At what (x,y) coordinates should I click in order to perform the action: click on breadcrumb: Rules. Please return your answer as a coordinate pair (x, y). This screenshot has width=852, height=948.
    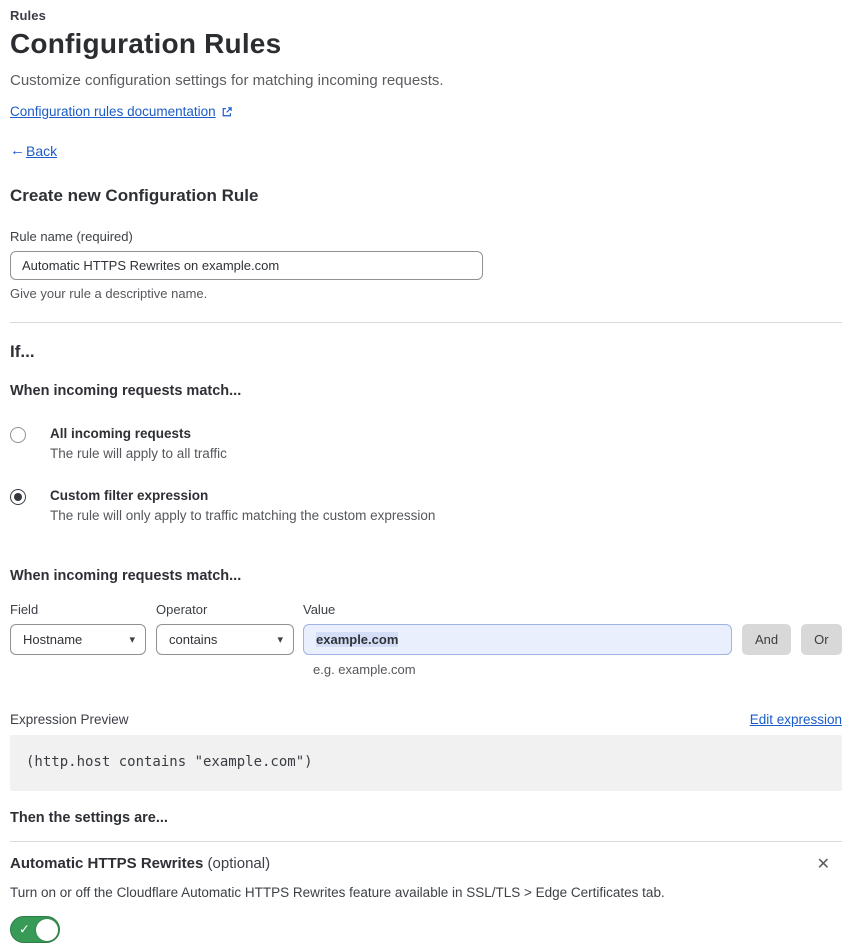
    Looking at the image, I should click on (28, 15).